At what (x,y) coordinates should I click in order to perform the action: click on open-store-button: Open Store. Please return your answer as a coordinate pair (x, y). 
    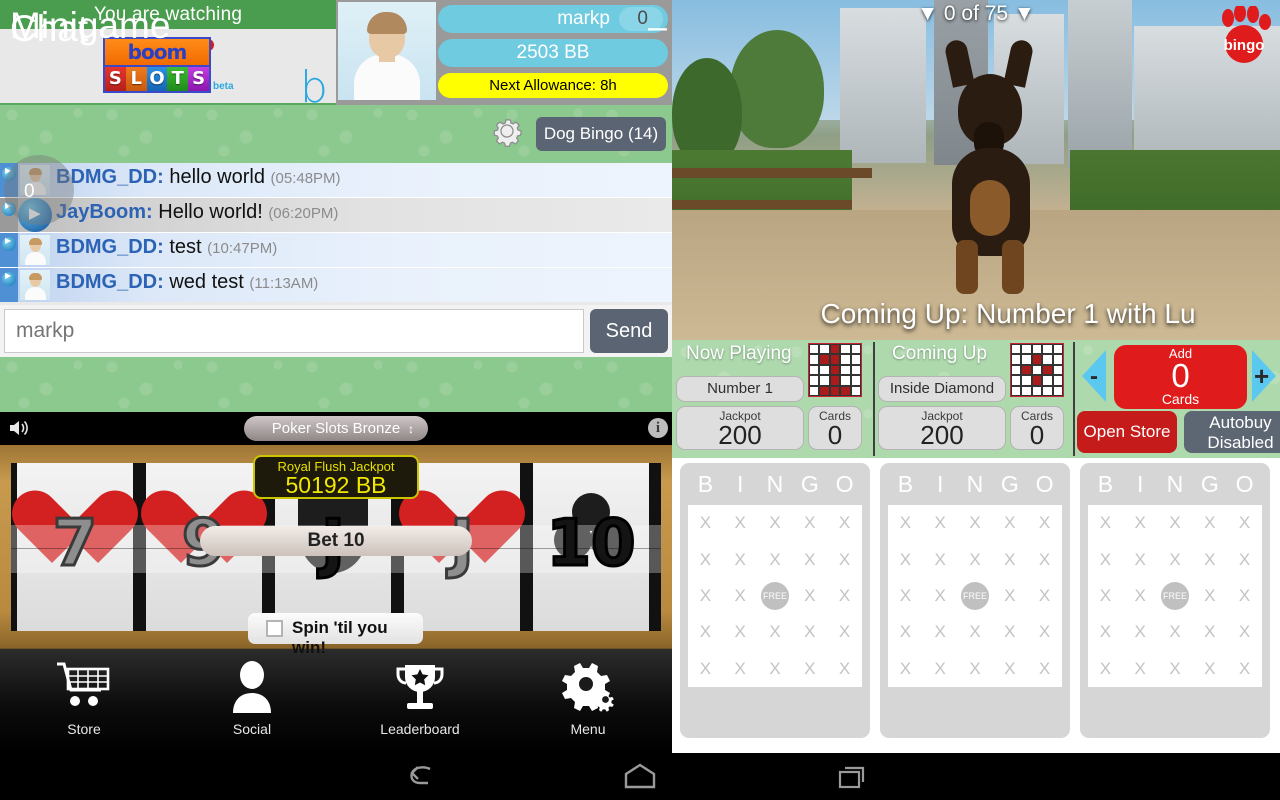
    Looking at the image, I should click on (1127, 432).